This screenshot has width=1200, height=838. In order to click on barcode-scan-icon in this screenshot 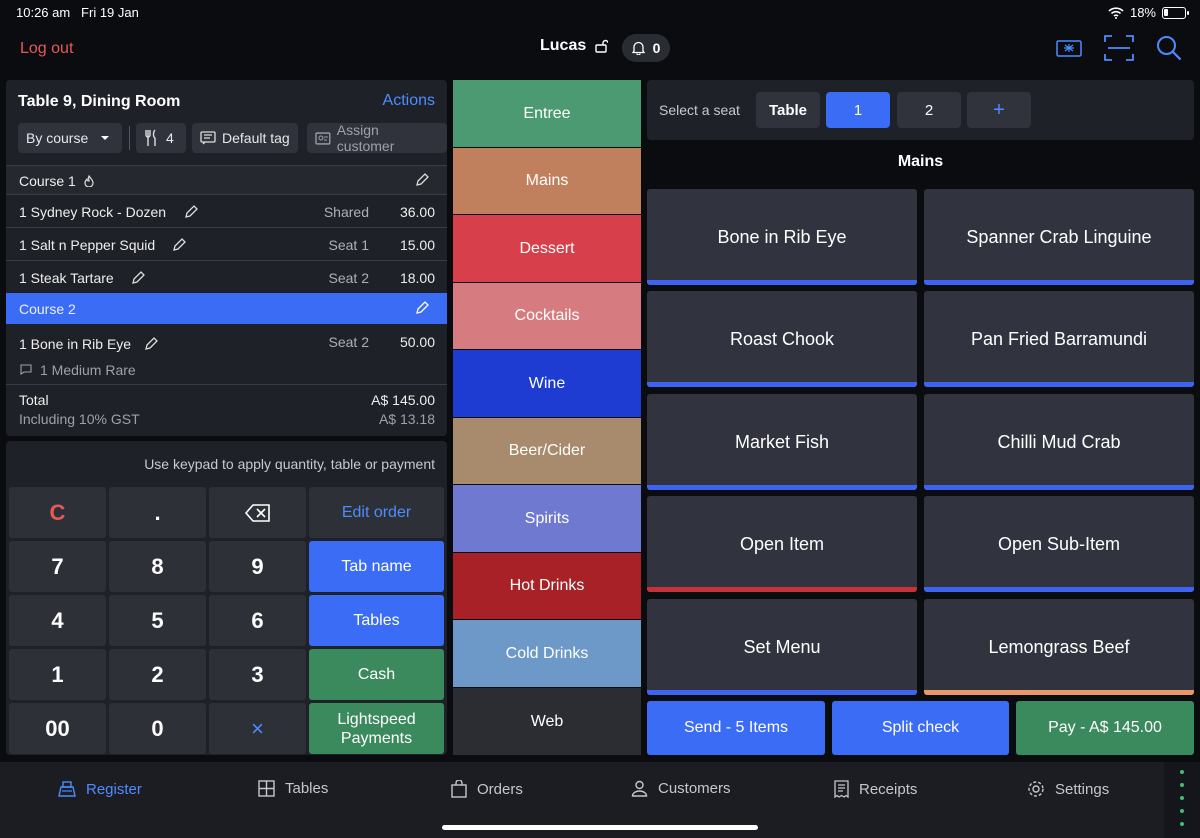, I will do `click(1119, 48)`.